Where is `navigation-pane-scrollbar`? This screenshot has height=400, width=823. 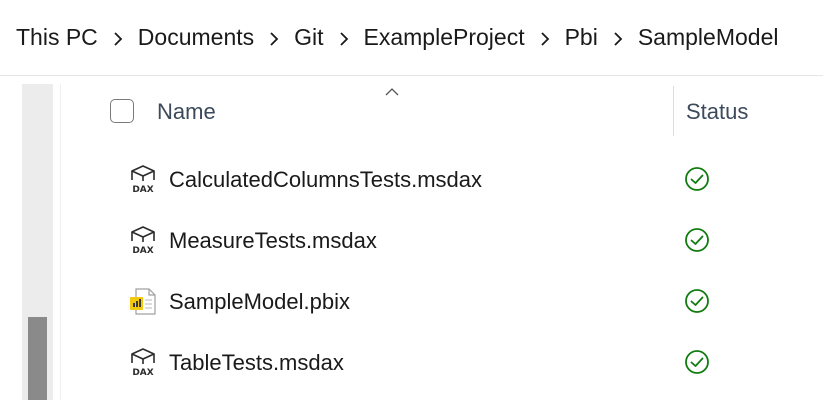
navigation-pane-scrollbar is located at coordinates (37, 242).